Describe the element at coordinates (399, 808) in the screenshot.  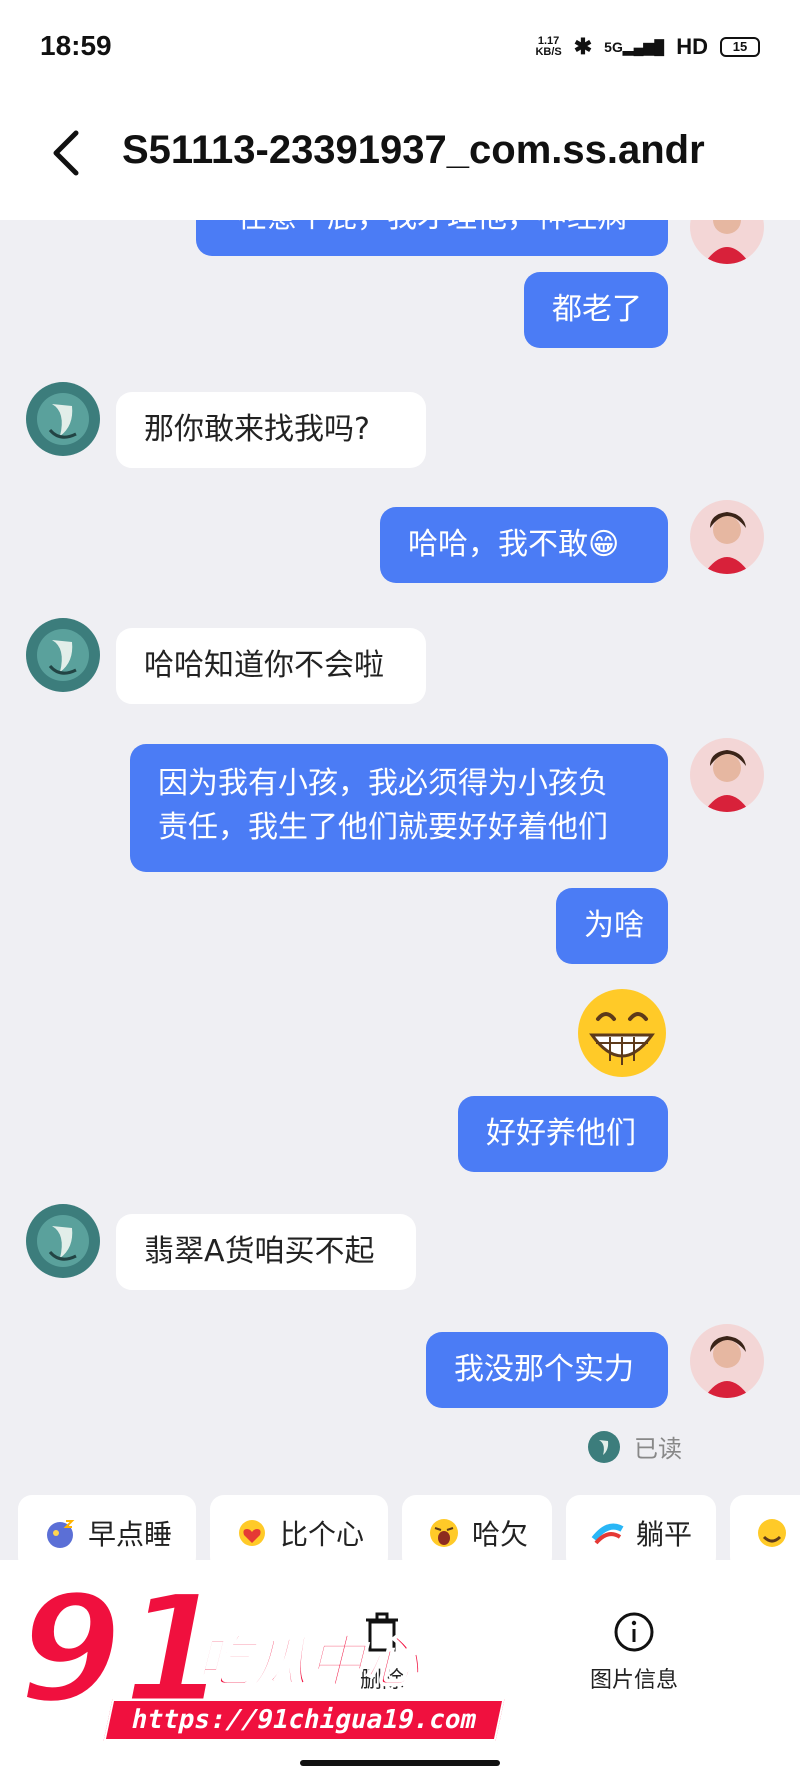
I see `message-bubble-outgoing: 因为我有小孩，我必须得为小孩负 责任，我生了他们就要好好着他们` at that location.